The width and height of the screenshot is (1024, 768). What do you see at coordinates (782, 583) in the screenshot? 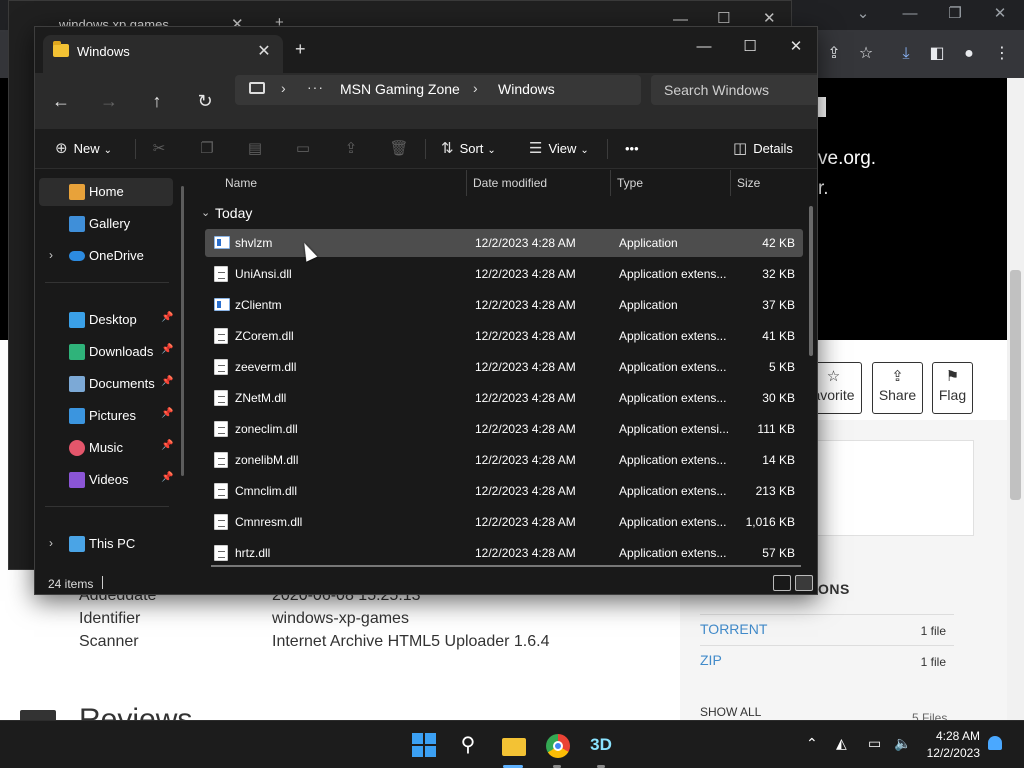
I see `details-view-icon` at bounding box center [782, 583].